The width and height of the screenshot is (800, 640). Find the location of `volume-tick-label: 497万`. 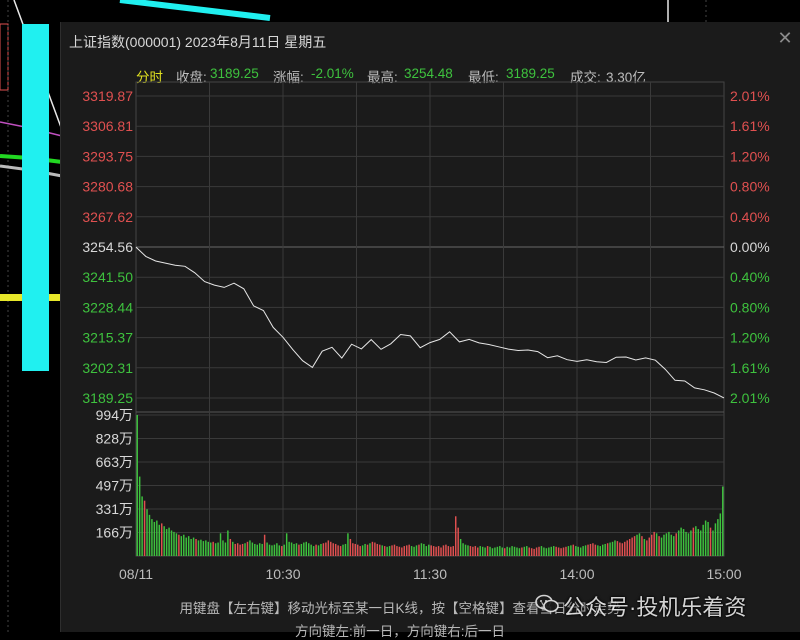

volume-tick-label: 497万 is located at coordinates (114, 486).